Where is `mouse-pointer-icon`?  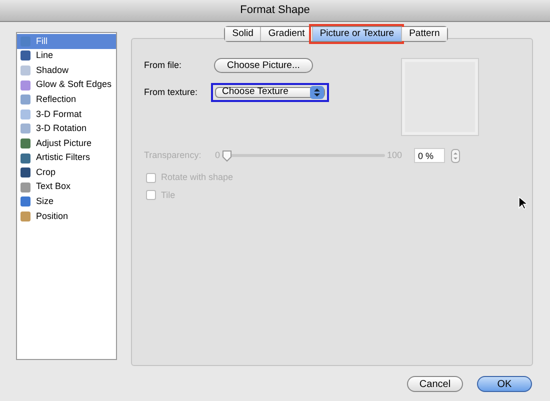
mouse-pointer-icon is located at coordinates (522, 203).